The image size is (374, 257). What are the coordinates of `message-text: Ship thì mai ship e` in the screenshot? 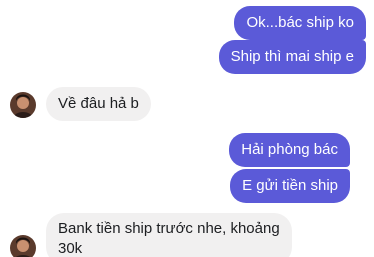 It's located at (292, 56).